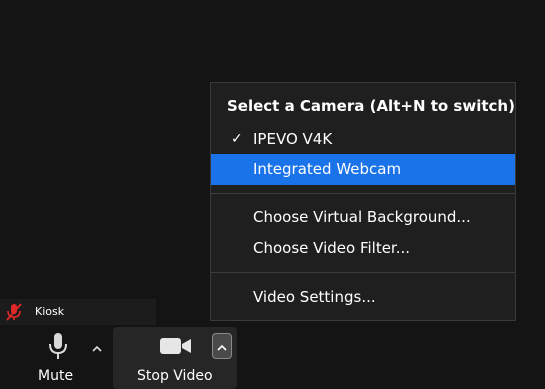 This screenshot has height=389, width=545. Describe the element at coordinates (176, 348) in the screenshot. I see `video-camera-icon` at that location.